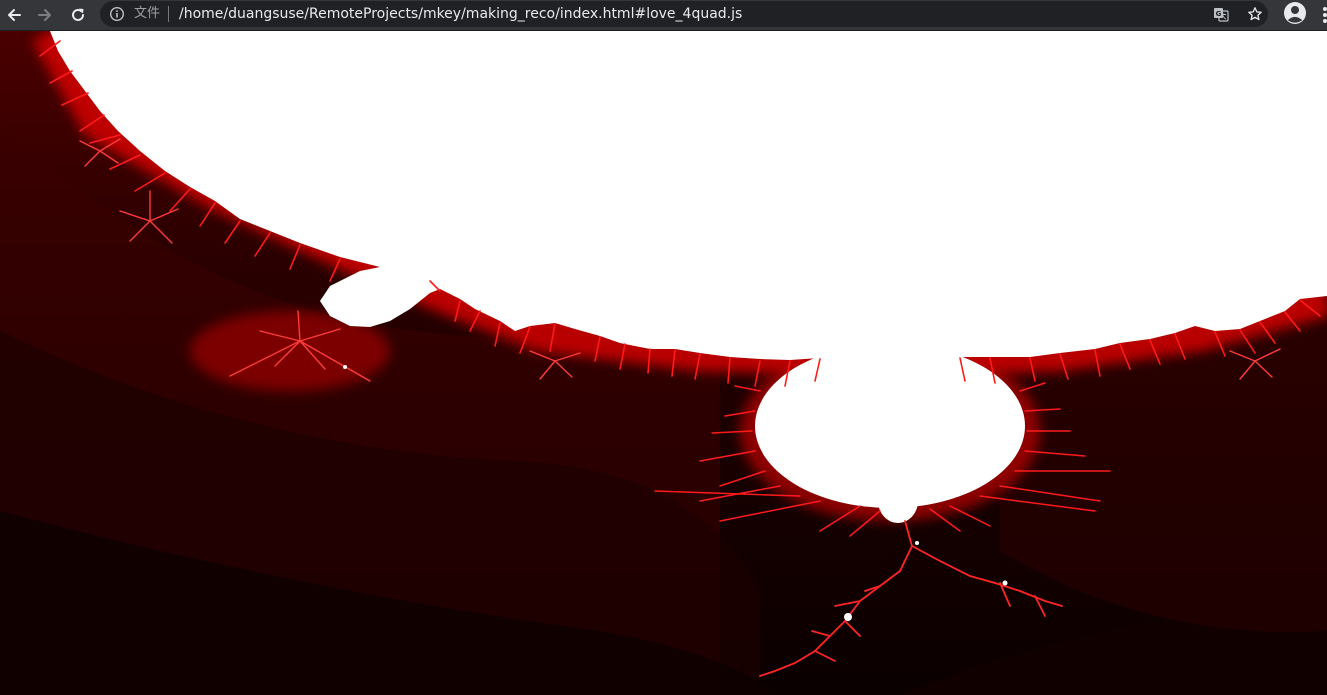 Image resolution: width=1327 pixels, height=695 pixels. I want to click on translate-icon: G, so click(1221, 15).